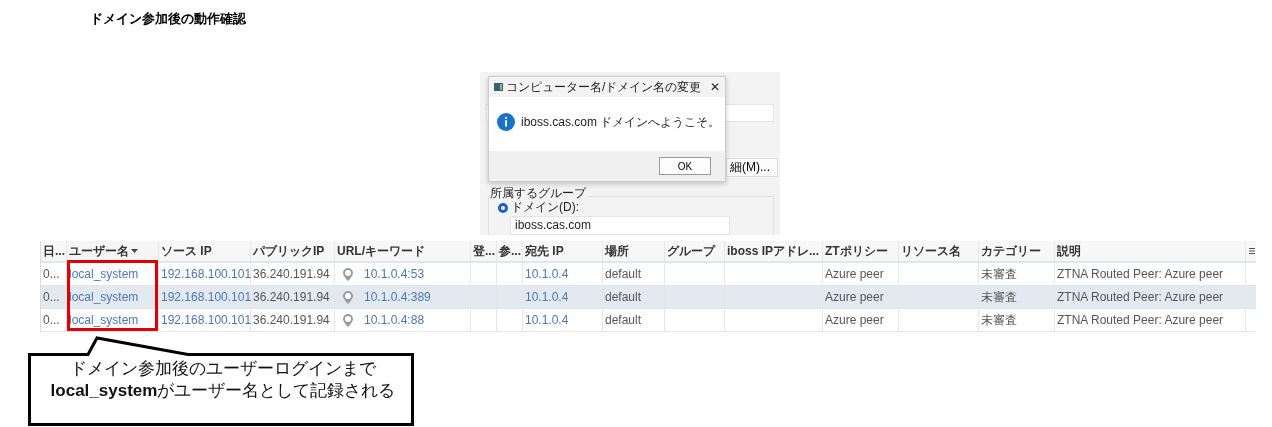 This screenshot has height=427, width=1272. What do you see at coordinates (134, 251) in the screenshot?
I see `caret-icon` at bounding box center [134, 251].